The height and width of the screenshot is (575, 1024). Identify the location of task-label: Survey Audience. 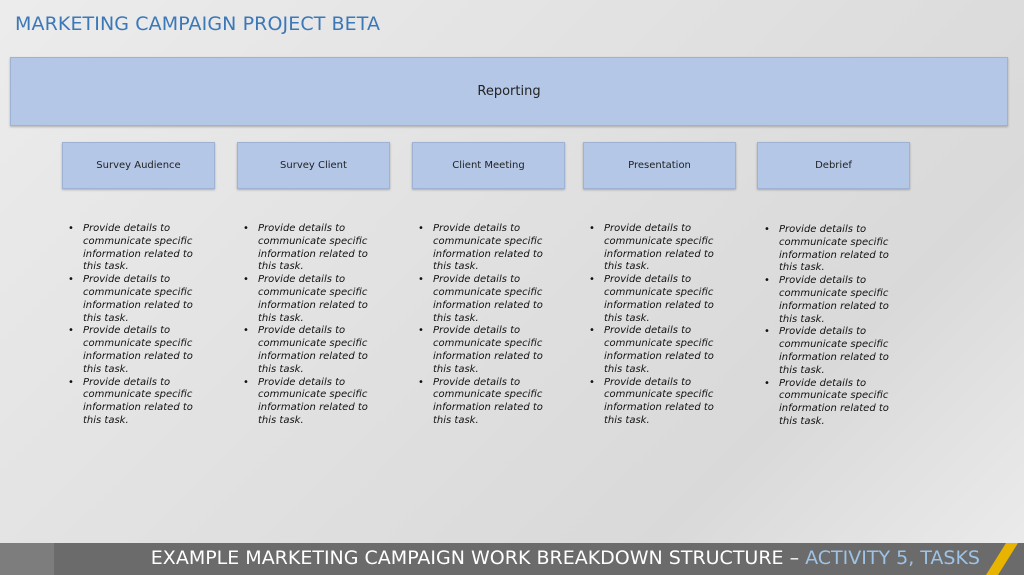
(138, 165).